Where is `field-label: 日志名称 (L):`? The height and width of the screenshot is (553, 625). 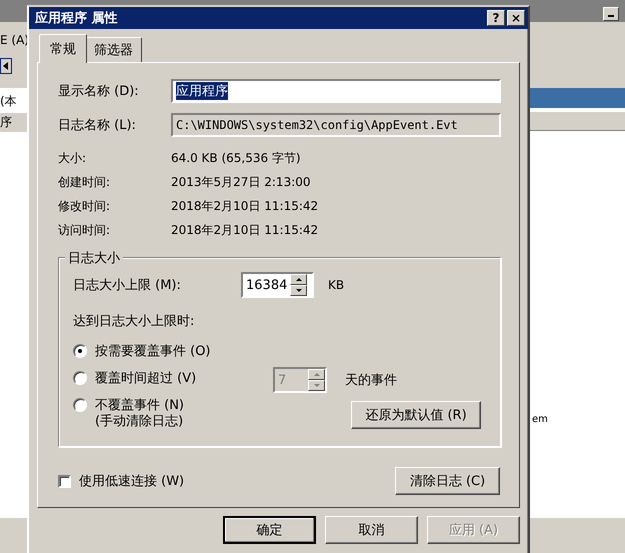
field-label: 日志名称 (L): is located at coordinates (97, 125).